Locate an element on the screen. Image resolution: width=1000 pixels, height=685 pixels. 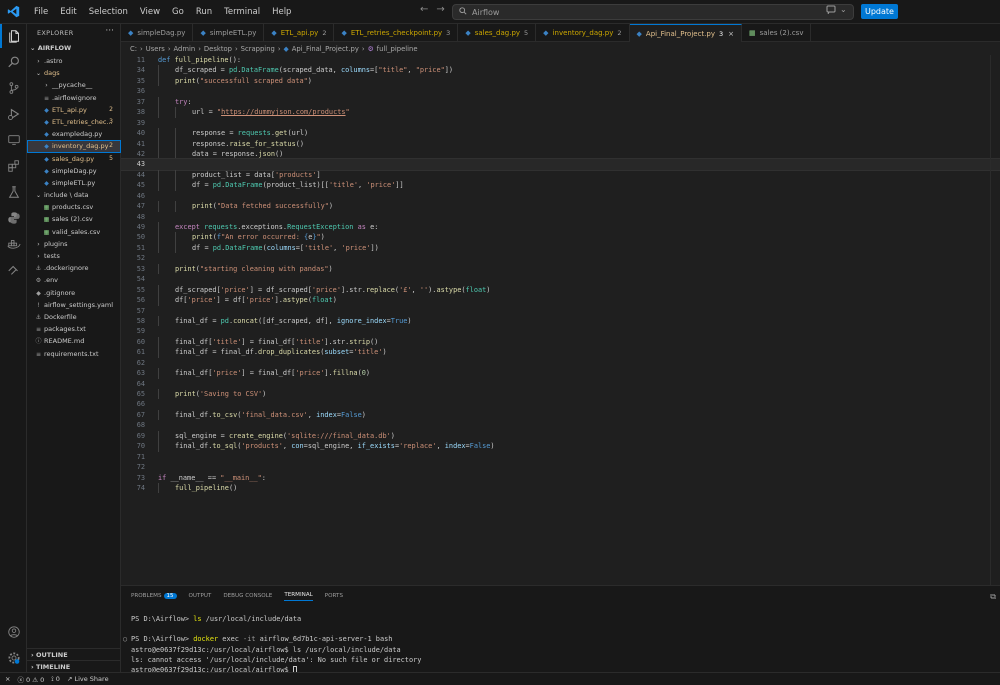
run-debug-icon is located at coordinates (13, 114).